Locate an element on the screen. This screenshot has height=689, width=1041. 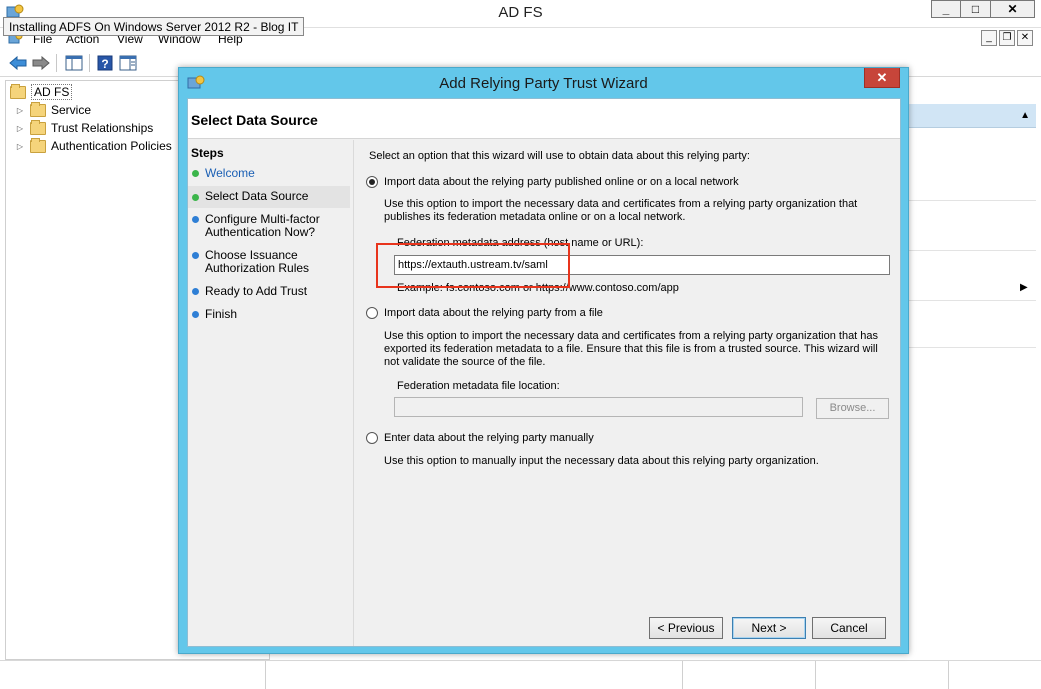
page-title: Select Data Source is located at coordinates (254, 120).